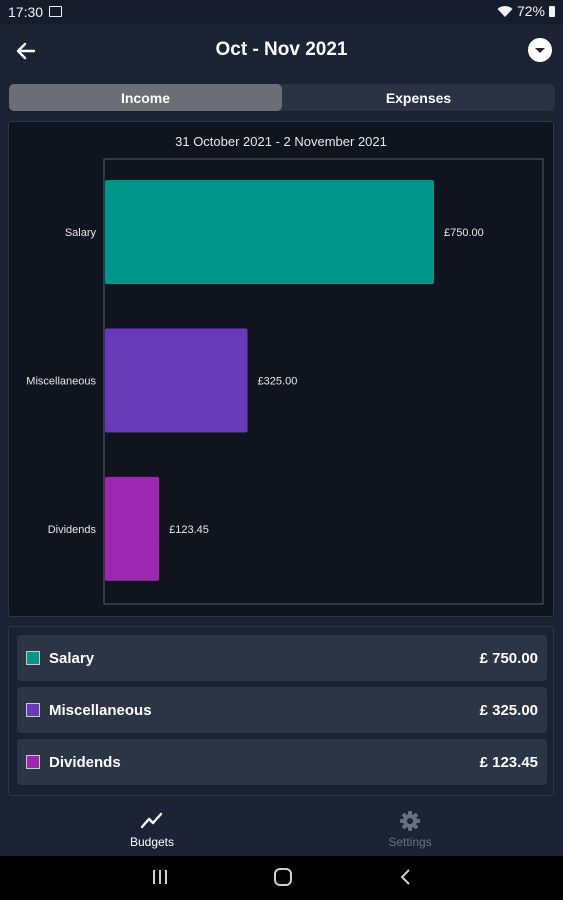 This screenshot has width=563, height=900. I want to click on gear-icon, so click(410, 821).